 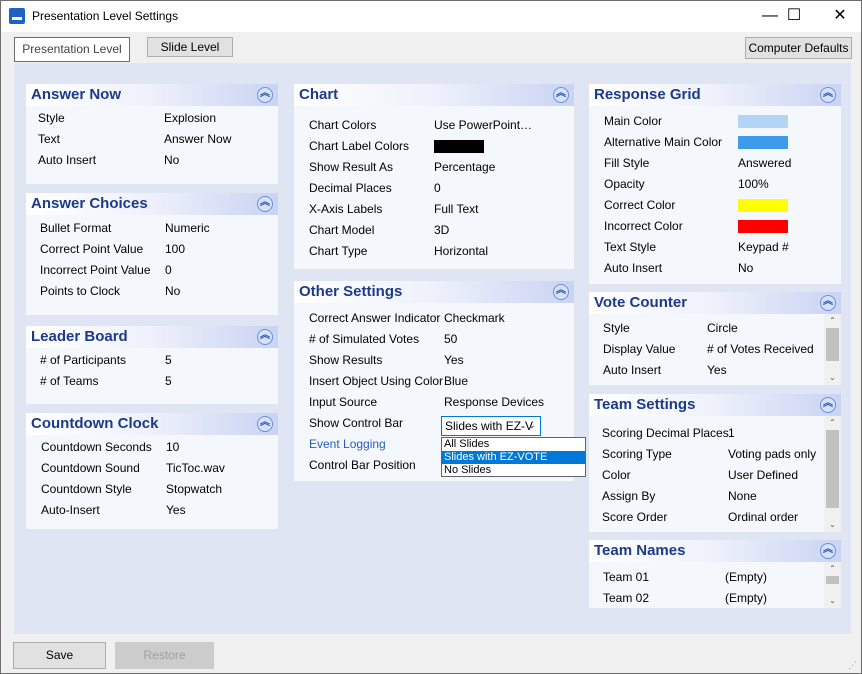 What do you see at coordinates (190, 47) in the screenshot?
I see `tab-slide-level: Slide Level` at bounding box center [190, 47].